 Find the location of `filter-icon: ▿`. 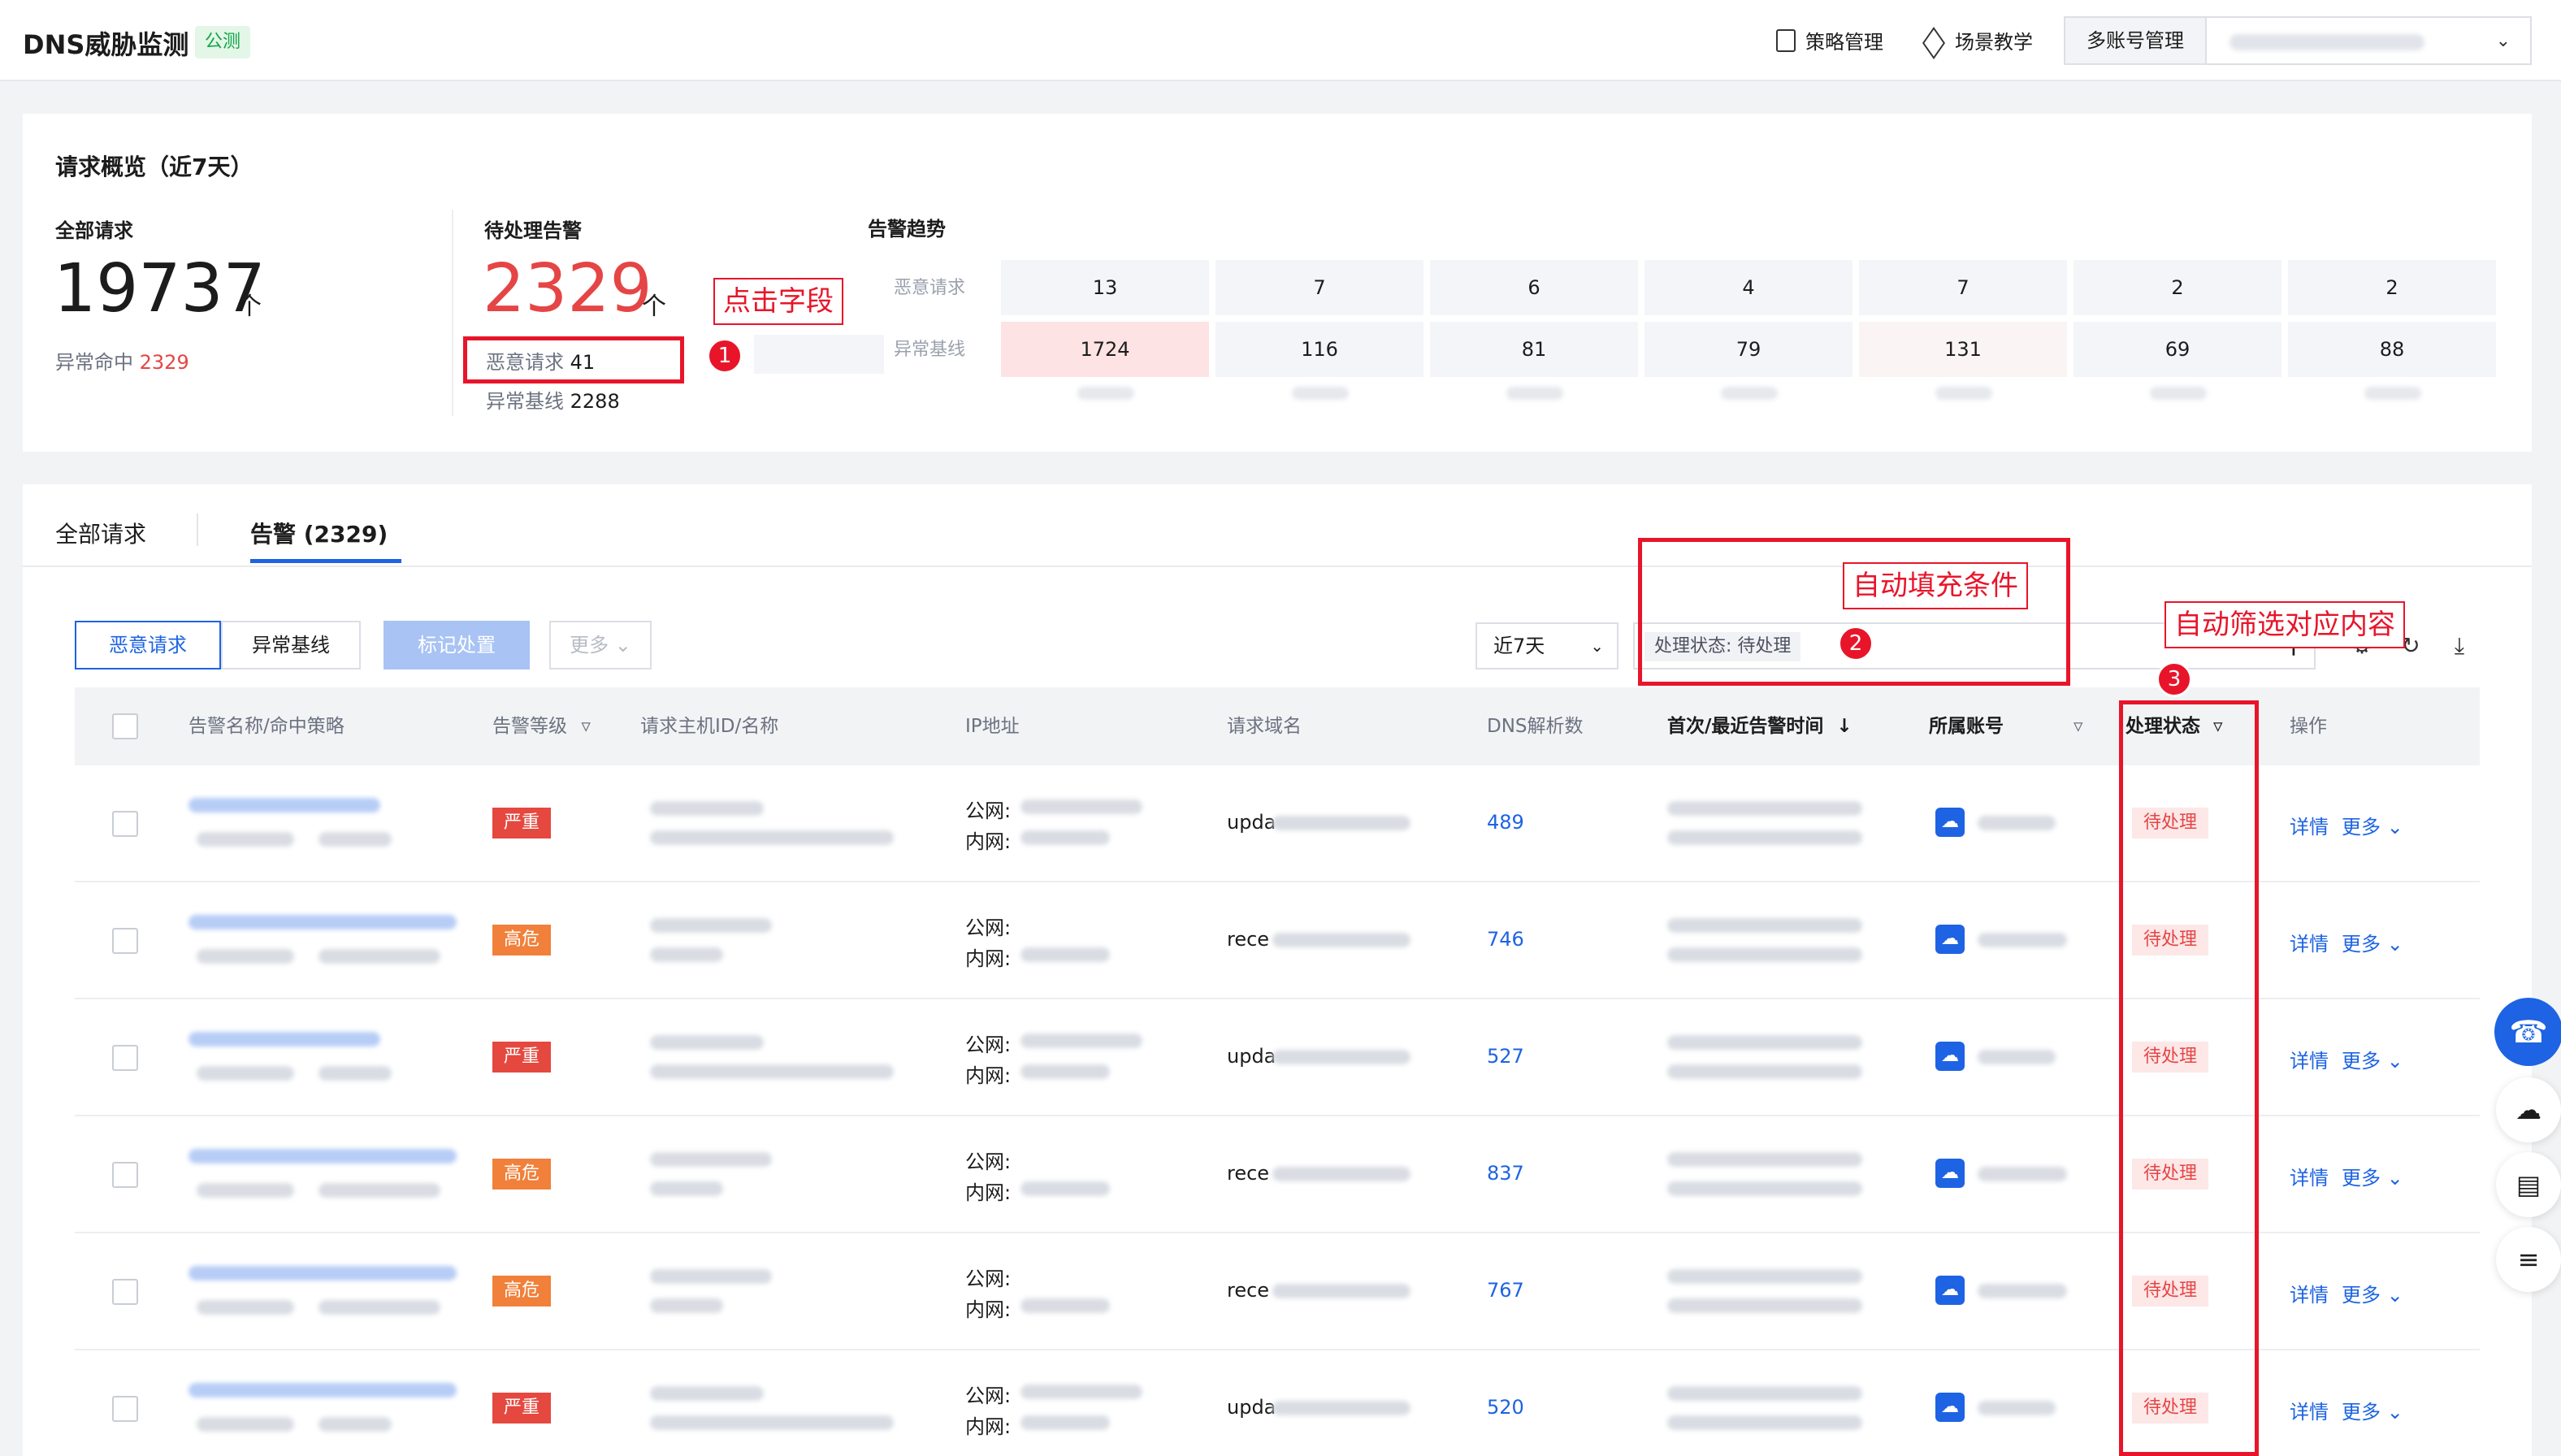

filter-icon: ▿ is located at coordinates (586, 726).